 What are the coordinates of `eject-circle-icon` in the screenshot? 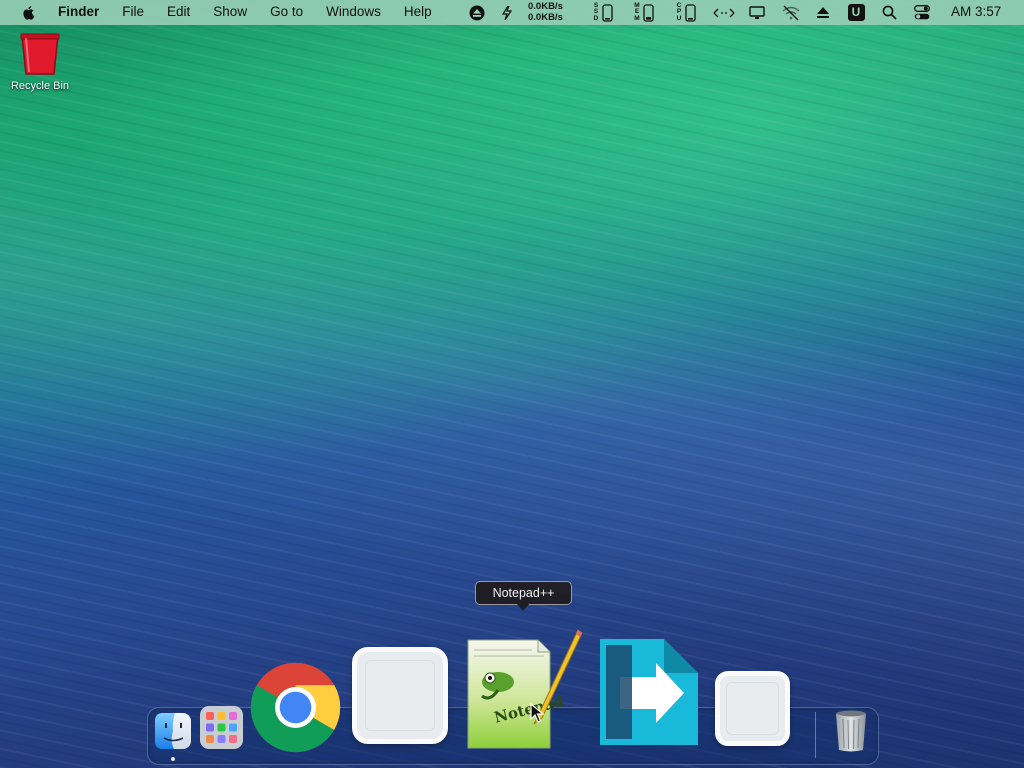 It's located at (477, 12).